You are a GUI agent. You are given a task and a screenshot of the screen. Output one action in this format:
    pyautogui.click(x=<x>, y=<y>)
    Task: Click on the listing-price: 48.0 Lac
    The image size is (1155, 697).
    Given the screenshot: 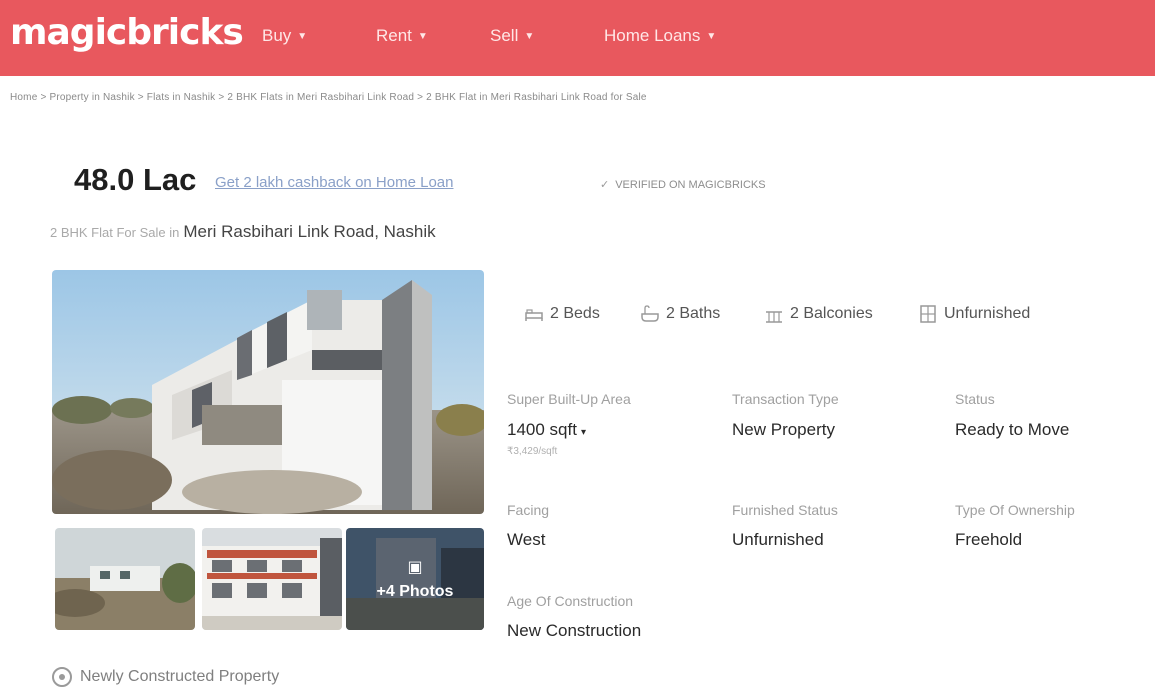 What is the action you would take?
    pyautogui.click(x=135, y=179)
    